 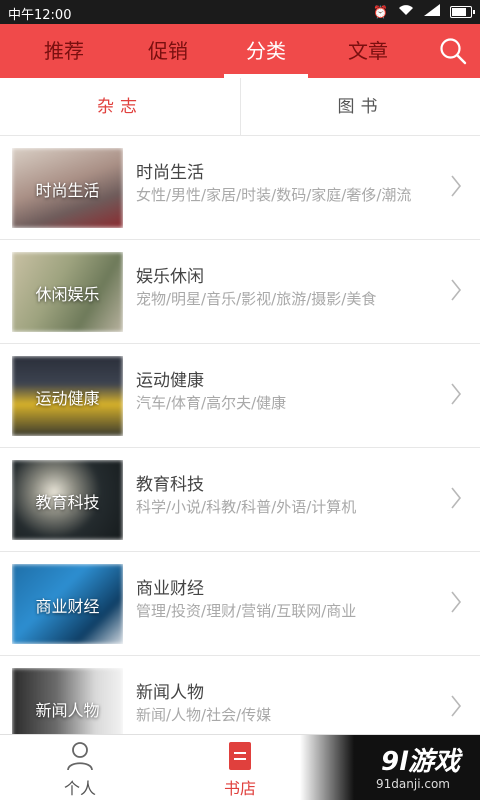 What do you see at coordinates (170, 381) in the screenshot?
I see `item-title: 运动健康` at bounding box center [170, 381].